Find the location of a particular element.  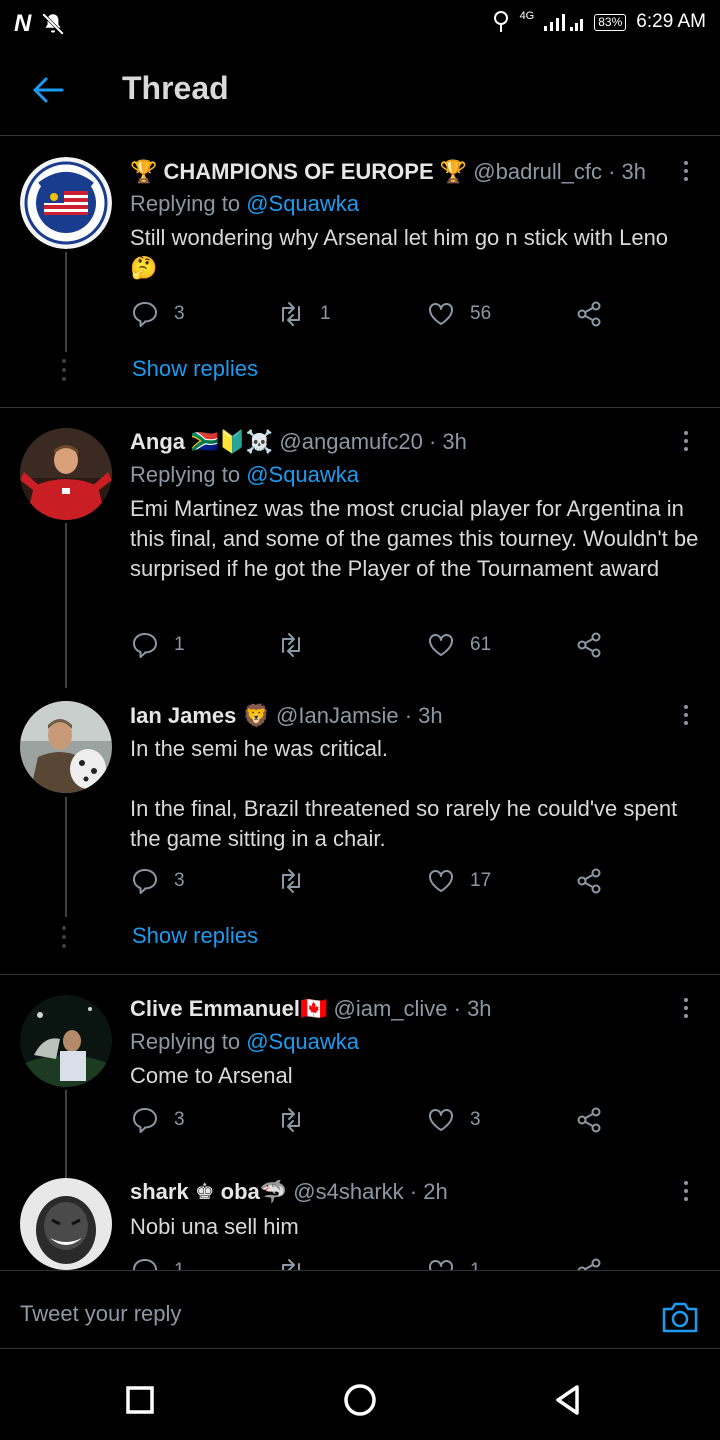

system-nav-bar is located at coordinates (360, 1394).